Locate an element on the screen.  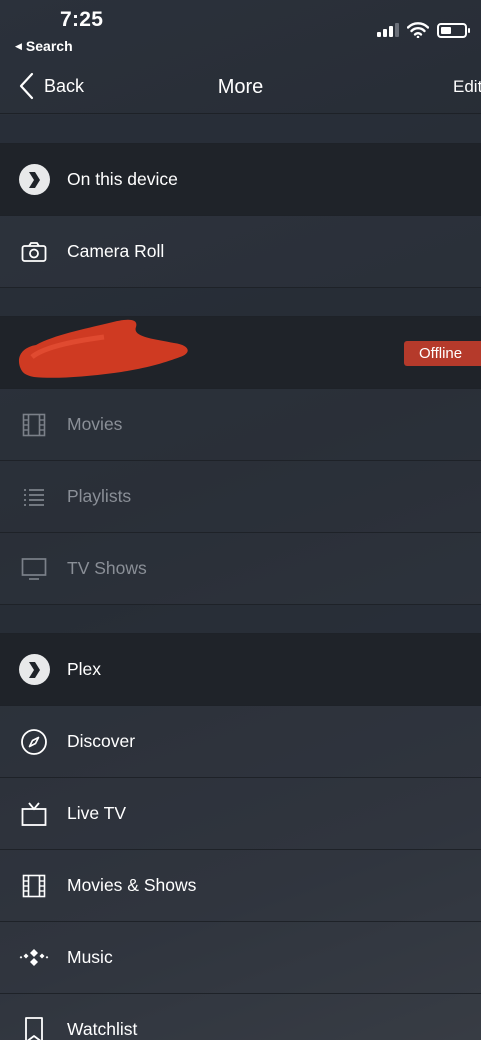
list-icon is located at coordinates (34, 497).